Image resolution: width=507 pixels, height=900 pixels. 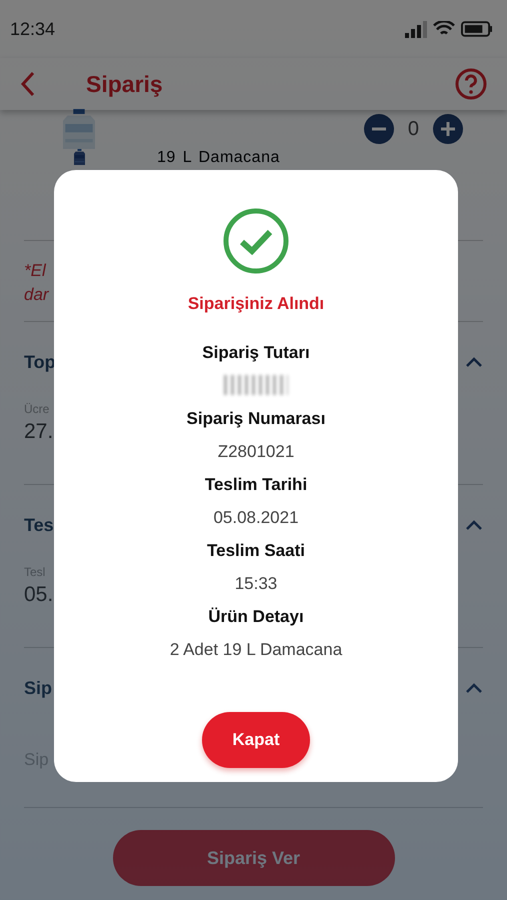 What do you see at coordinates (471, 84) in the screenshot?
I see `help-icon` at bounding box center [471, 84].